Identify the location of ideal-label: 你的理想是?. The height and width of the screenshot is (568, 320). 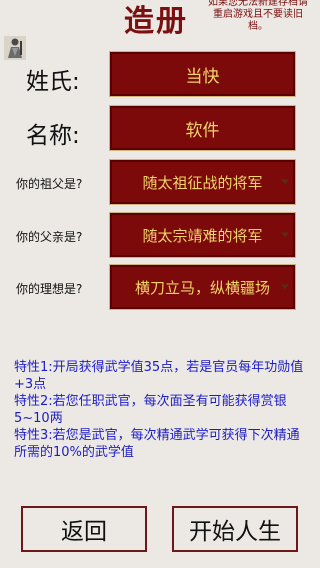
(49, 289).